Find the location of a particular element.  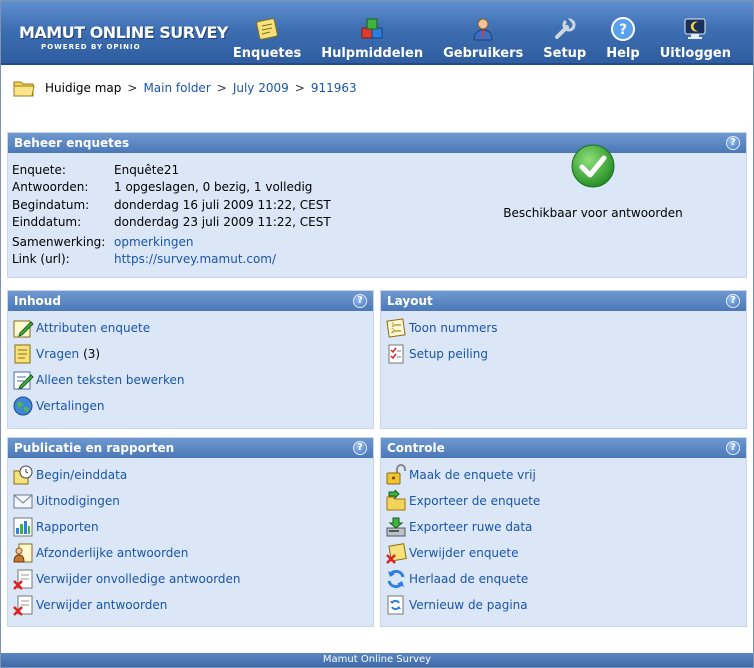

menu-item-rapporten: Rapporten is located at coordinates (192, 527).